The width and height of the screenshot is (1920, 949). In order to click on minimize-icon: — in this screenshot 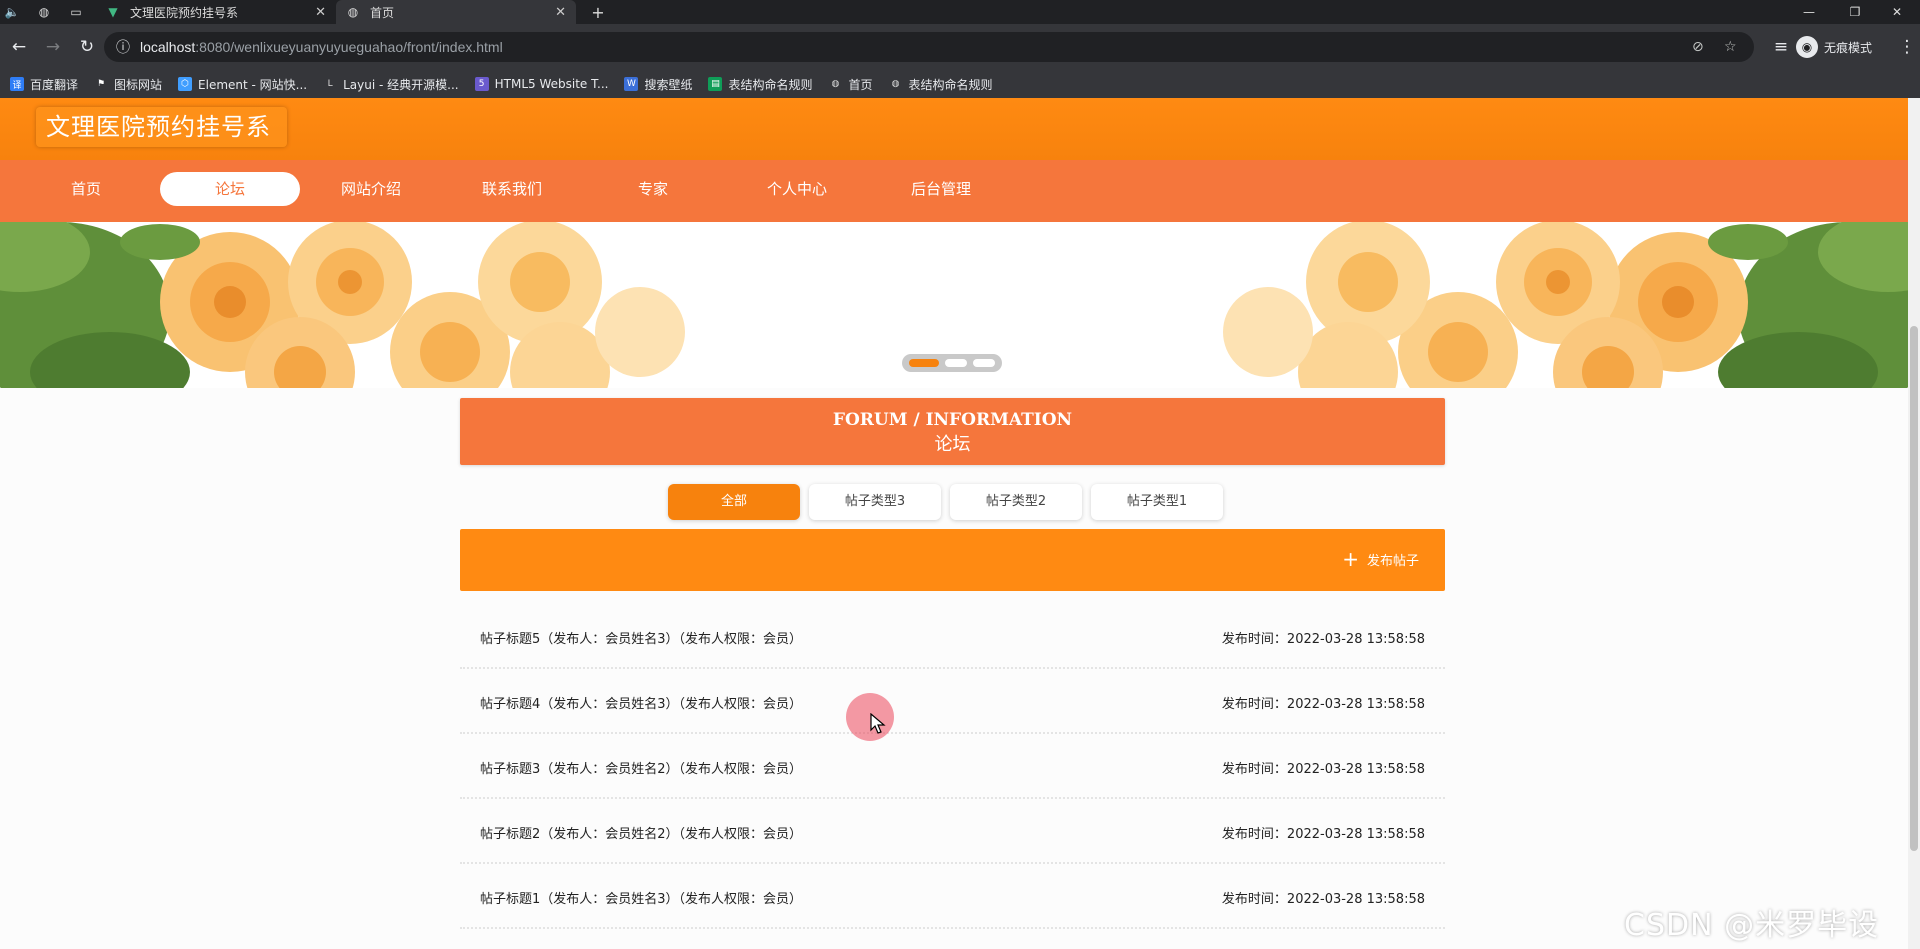, I will do `click(1809, 12)`.